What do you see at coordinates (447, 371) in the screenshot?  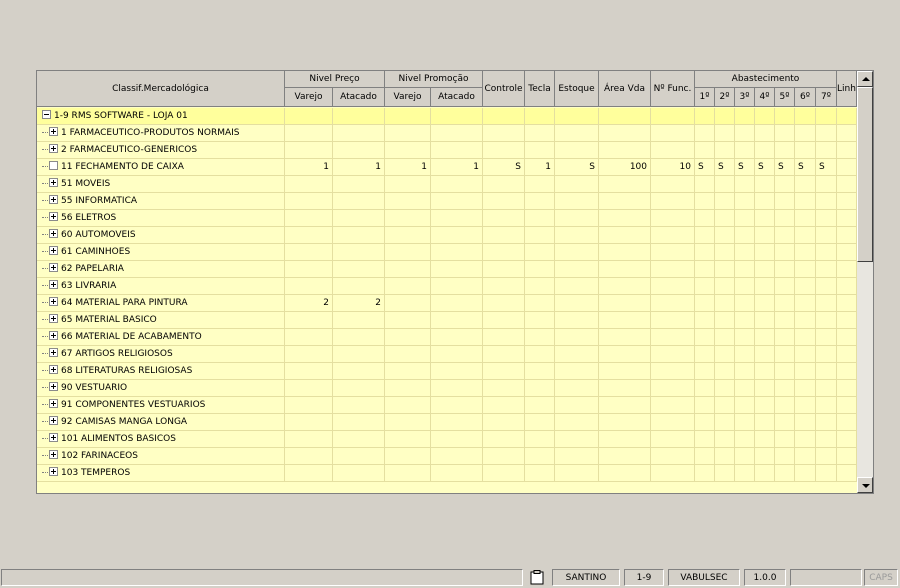 I see `table-row: 68 LITERATURAS RELIGIOSAS` at bounding box center [447, 371].